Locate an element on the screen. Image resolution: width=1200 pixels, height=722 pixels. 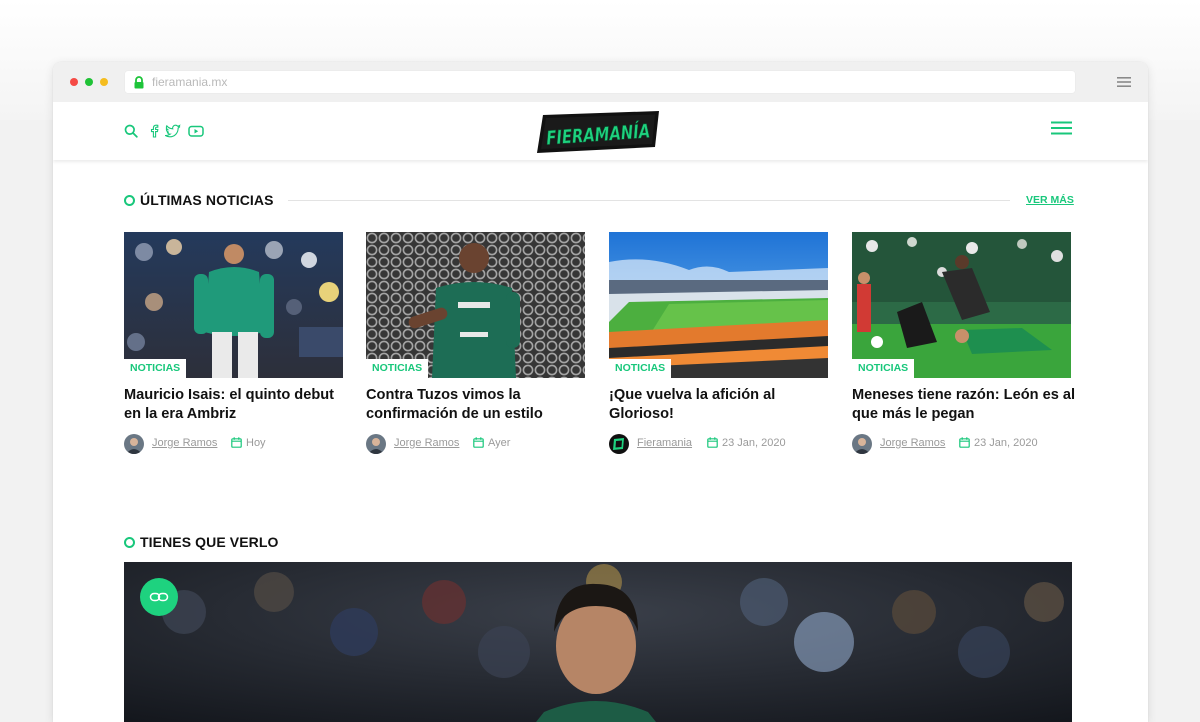
see-more-link: VER MÁS is located at coordinates (1050, 200).